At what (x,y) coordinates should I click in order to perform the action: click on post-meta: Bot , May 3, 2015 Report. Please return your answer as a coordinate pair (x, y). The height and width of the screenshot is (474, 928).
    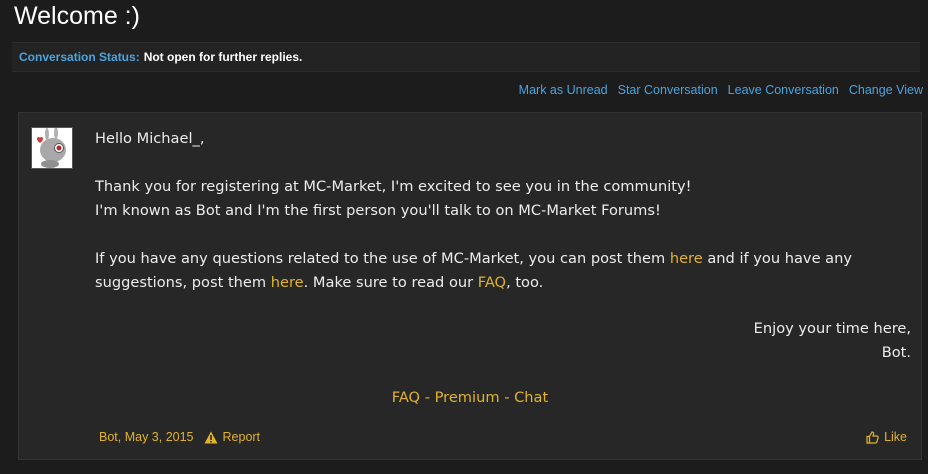
    Looking at the image, I should click on (179, 437).